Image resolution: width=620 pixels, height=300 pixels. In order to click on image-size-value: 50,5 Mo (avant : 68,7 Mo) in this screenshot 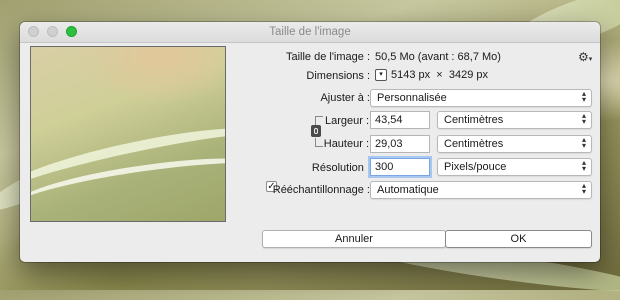, I will do `click(438, 57)`.